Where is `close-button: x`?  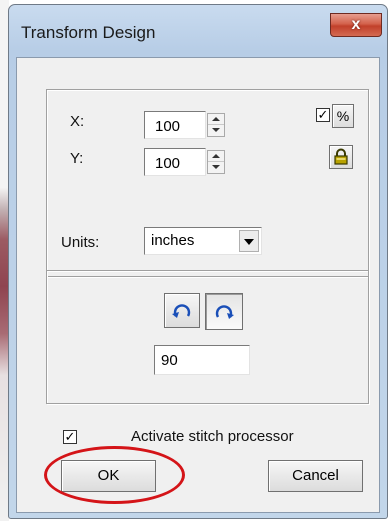
close-button: x is located at coordinates (356, 25).